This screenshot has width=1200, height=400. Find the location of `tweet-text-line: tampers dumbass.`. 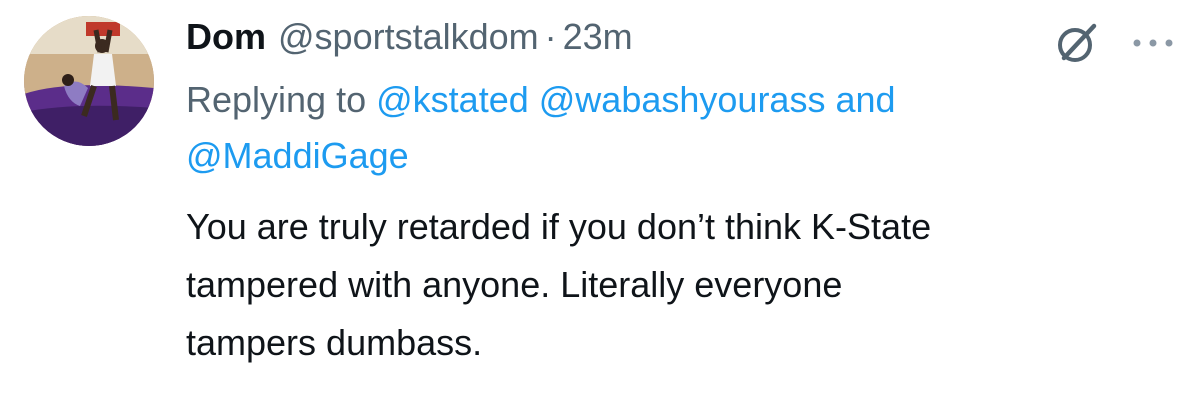

tweet-text-line: tampers dumbass. is located at coordinates (334, 342).